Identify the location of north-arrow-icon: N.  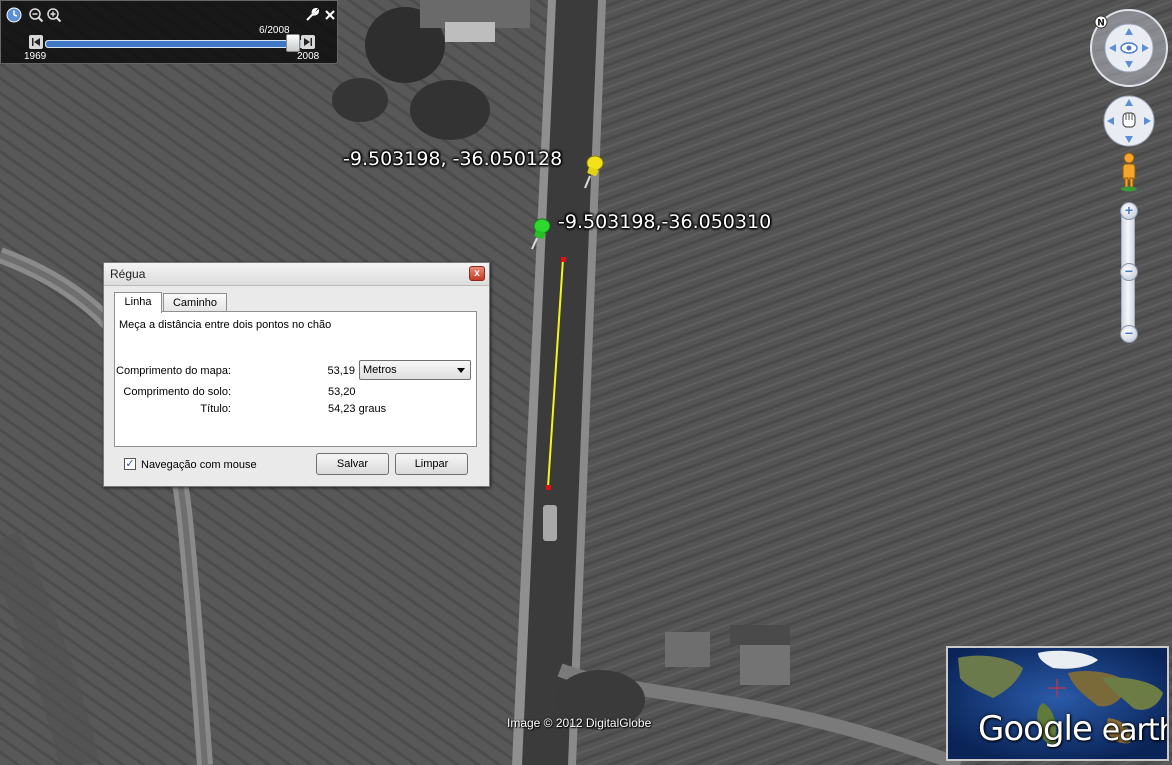
(1101, 22).